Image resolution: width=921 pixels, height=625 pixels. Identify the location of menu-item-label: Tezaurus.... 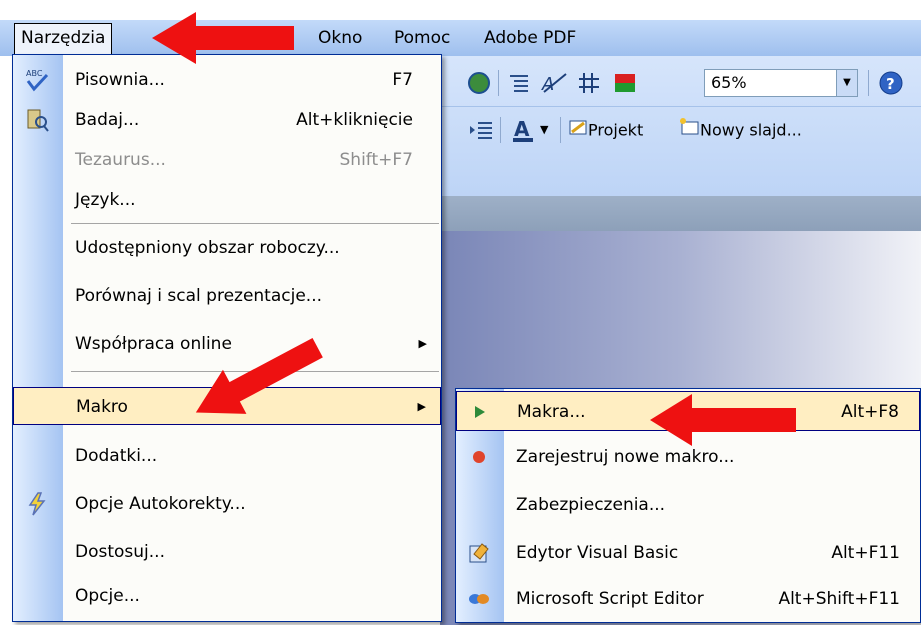
(120, 160).